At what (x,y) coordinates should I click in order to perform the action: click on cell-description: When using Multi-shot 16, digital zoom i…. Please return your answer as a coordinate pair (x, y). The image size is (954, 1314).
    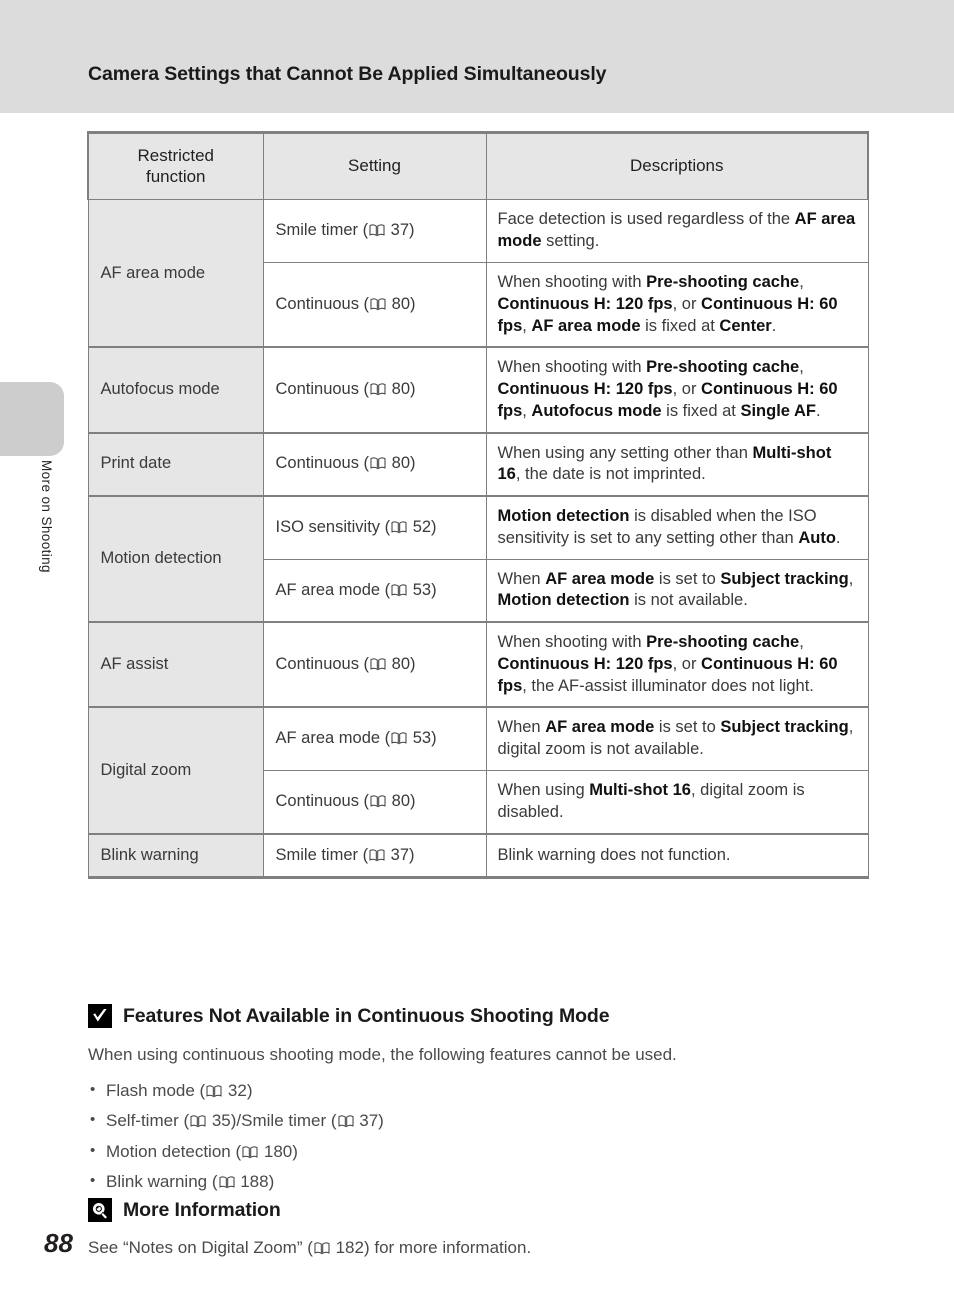
    Looking at the image, I should click on (677, 802).